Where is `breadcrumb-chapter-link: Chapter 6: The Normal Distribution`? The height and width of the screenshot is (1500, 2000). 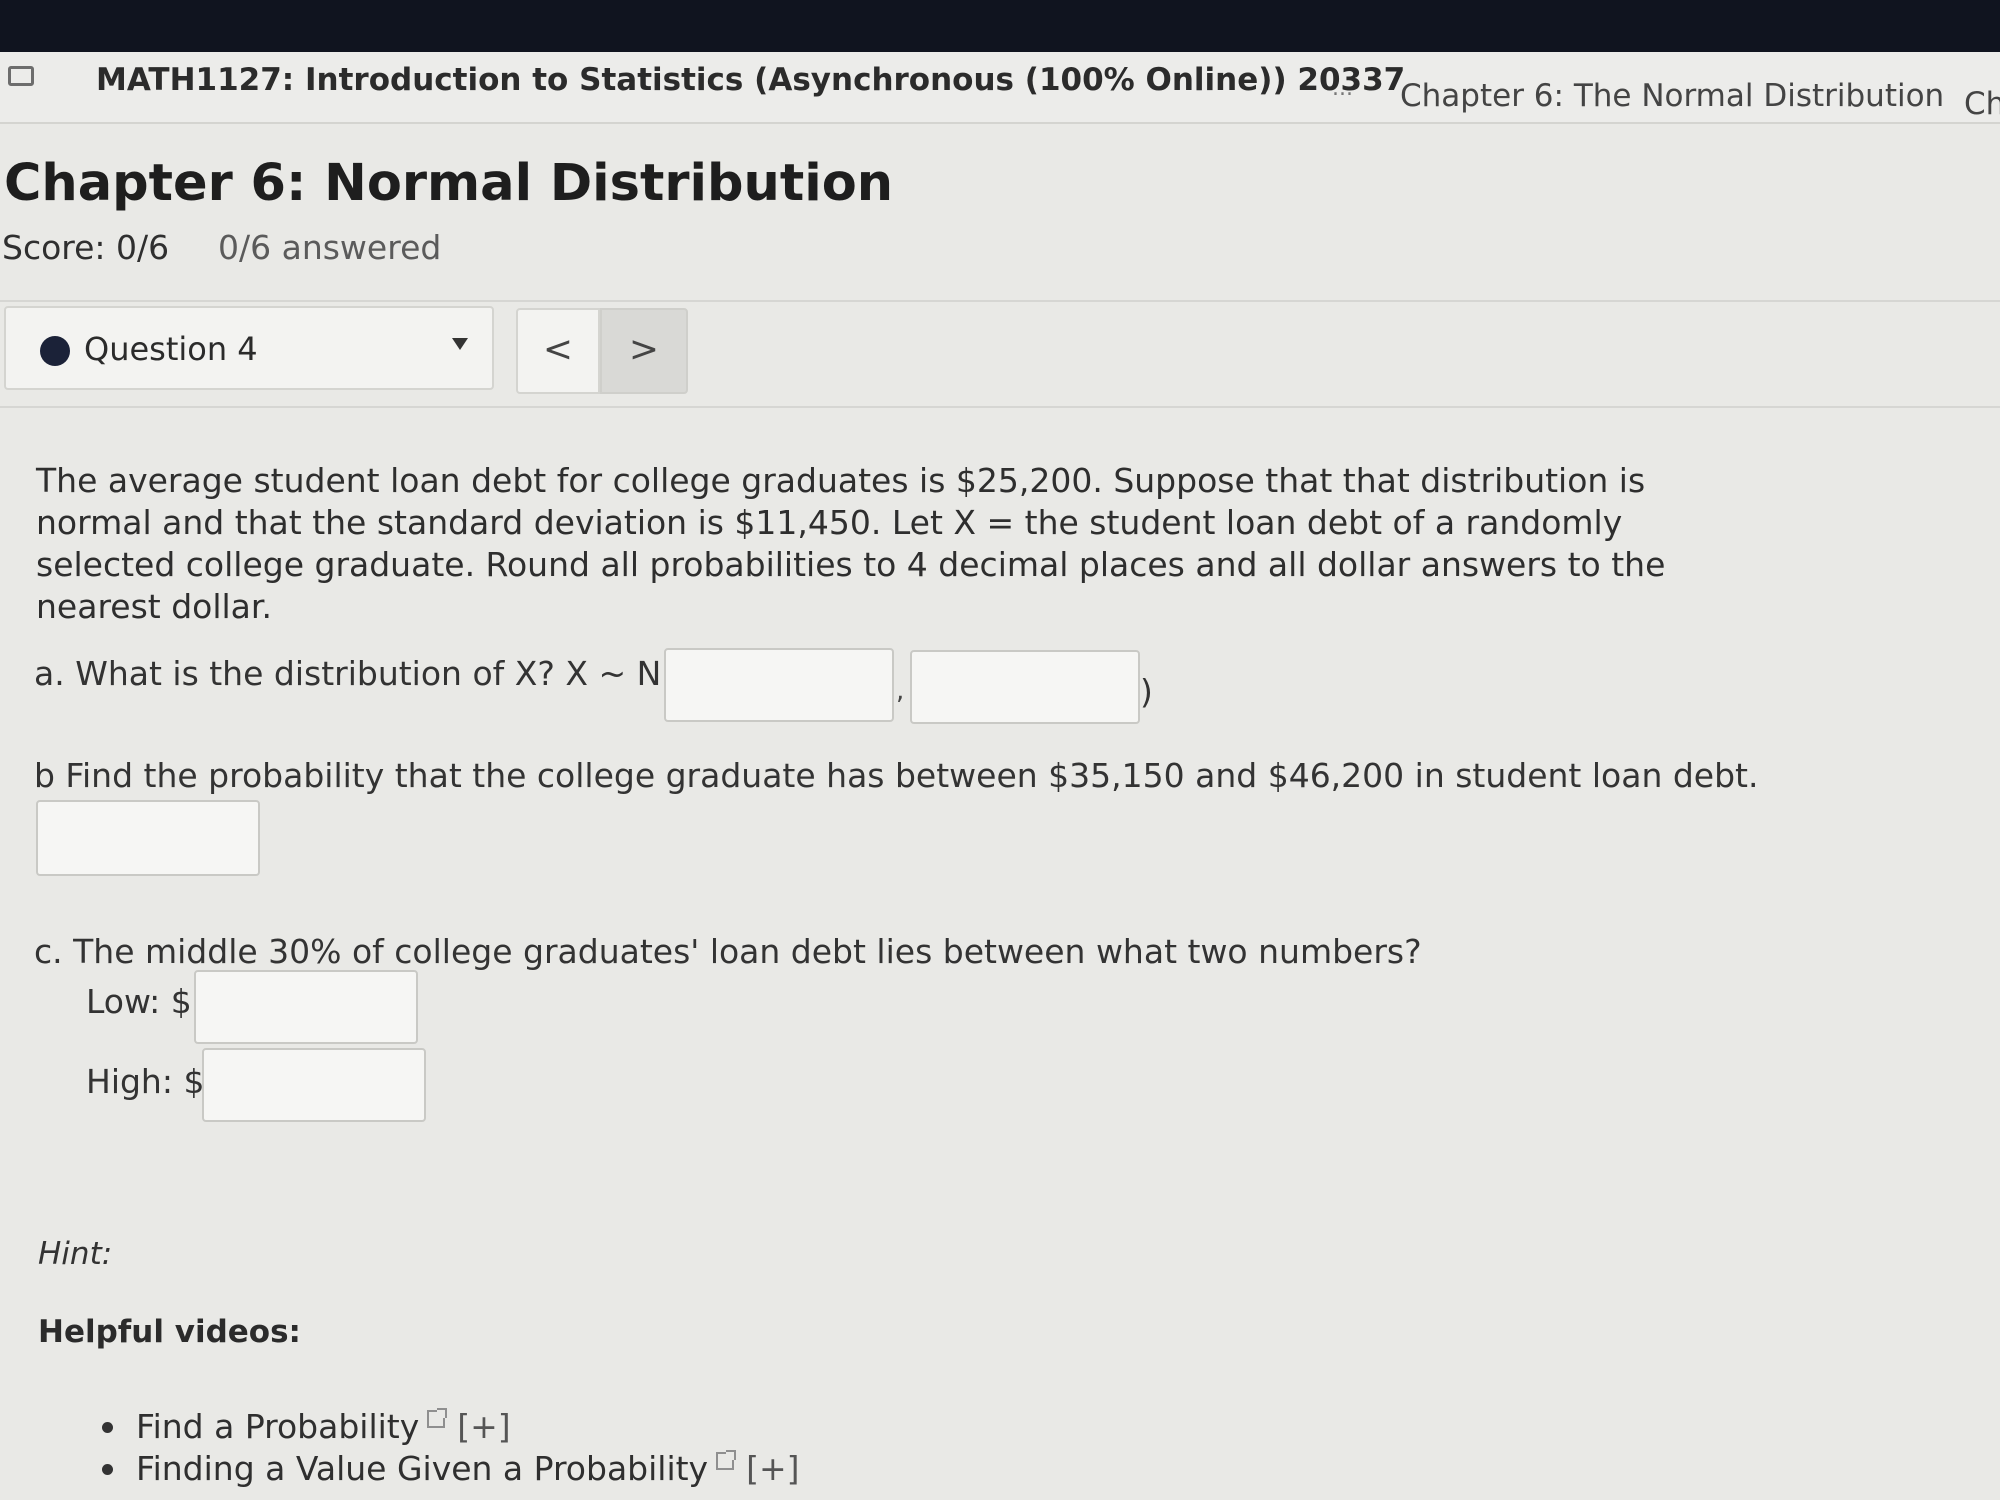 breadcrumb-chapter-link: Chapter 6: The Normal Distribution is located at coordinates (1672, 96).